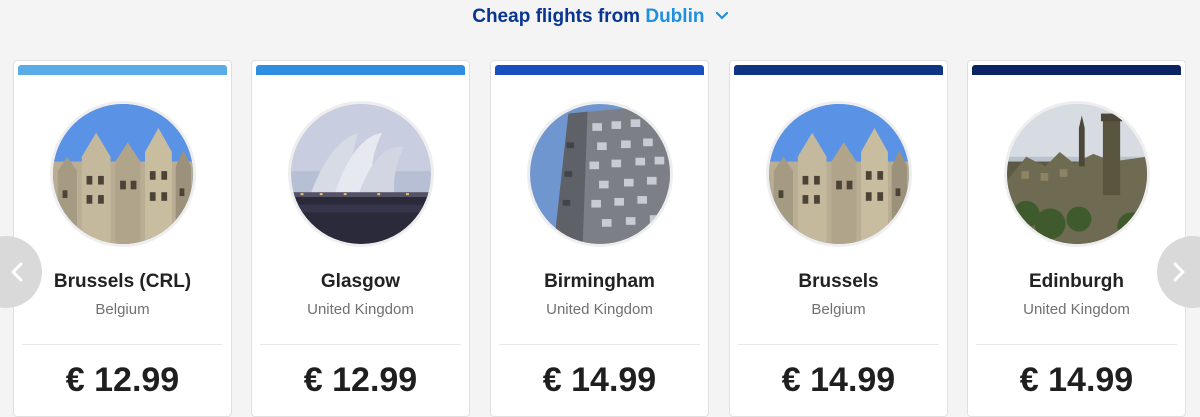  What do you see at coordinates (17, 272) in the screenshot?
I see `chevron-left-icon` at bounding box center [17, 272].